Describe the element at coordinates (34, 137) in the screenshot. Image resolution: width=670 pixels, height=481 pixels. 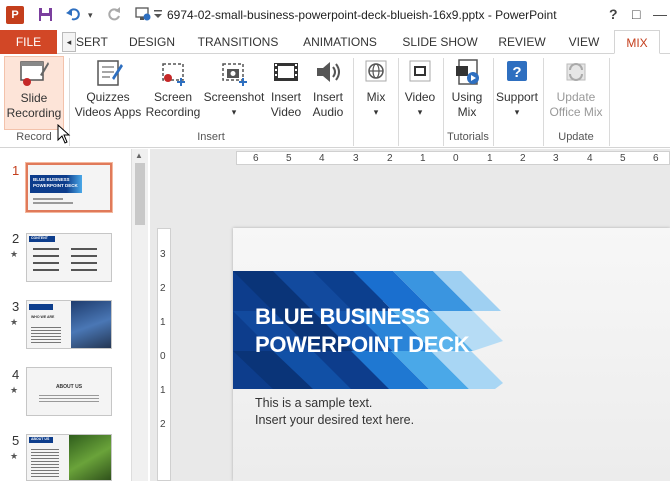
I see `group-label-record: Record` at that location.